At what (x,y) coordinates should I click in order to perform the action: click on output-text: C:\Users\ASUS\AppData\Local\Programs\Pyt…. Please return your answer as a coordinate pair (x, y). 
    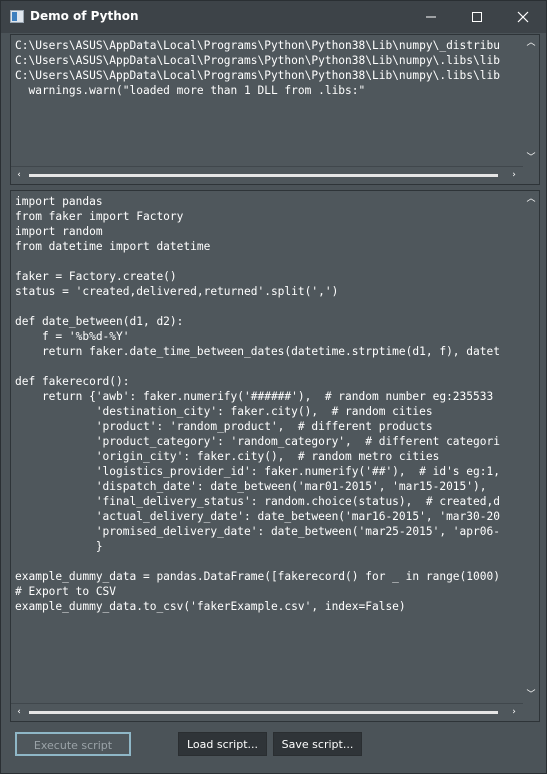
    Looking at the image, I should click on (257, 68).